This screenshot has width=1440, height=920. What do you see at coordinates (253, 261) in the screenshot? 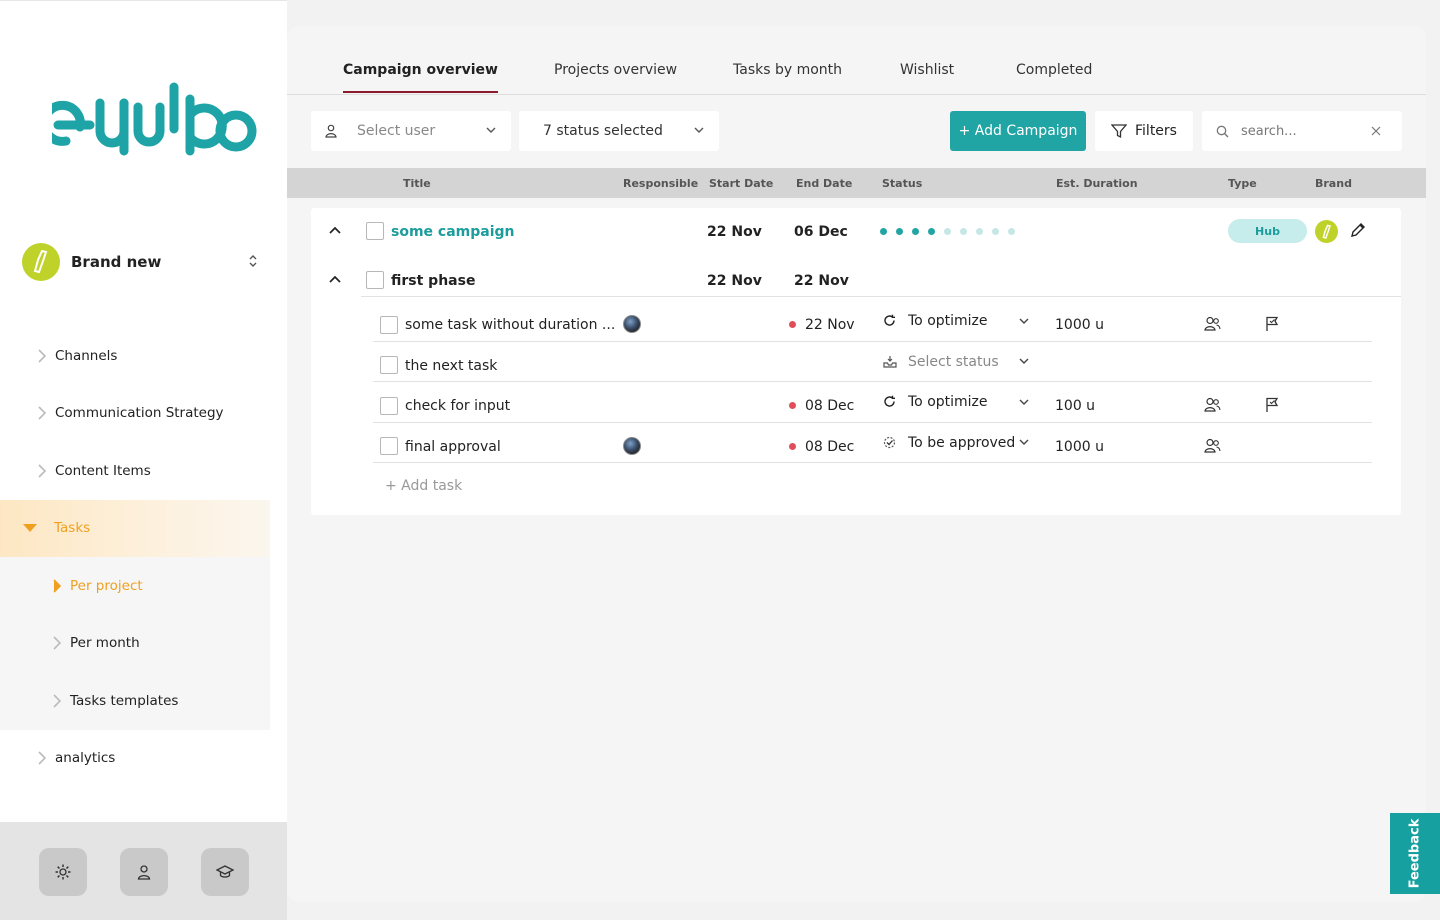
I see `sort-chevron-icon` at bounding box center [253, 261].